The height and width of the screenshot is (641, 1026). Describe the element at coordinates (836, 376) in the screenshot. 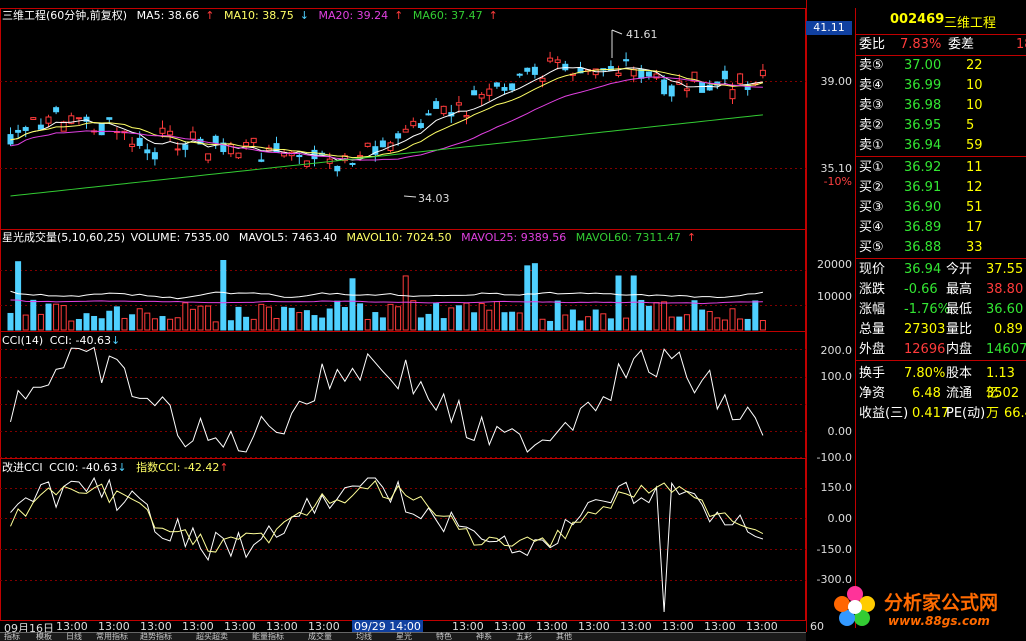

I see `cci-axis-label: 100.0` at that location.